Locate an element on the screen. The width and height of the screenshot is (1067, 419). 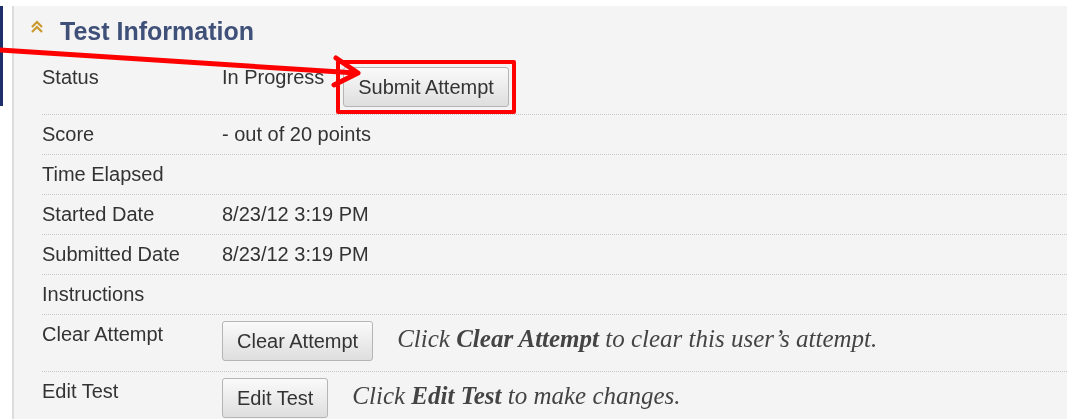
field-label: Submitted Date is located at coordinates (111, 254).